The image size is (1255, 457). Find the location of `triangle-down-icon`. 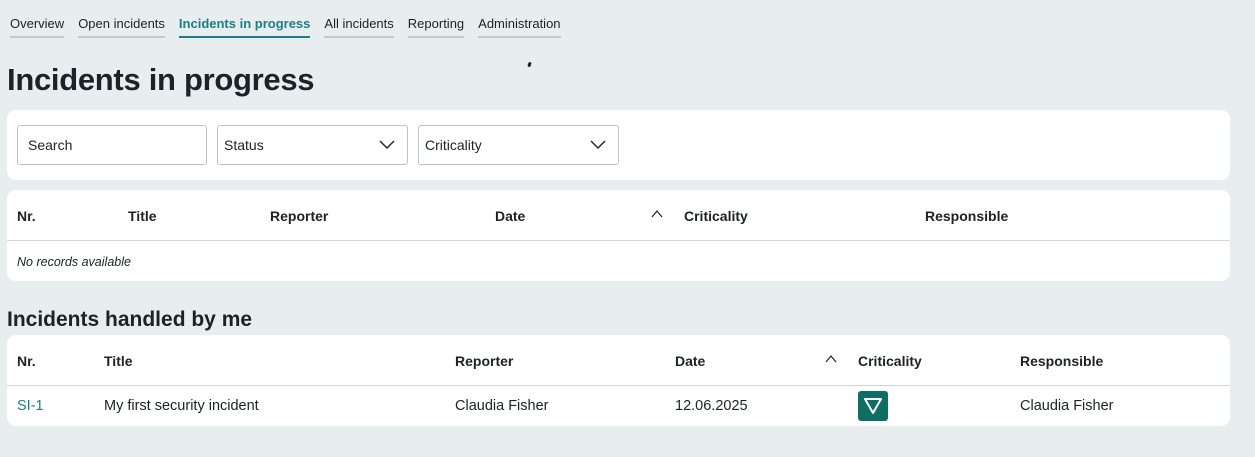

triangle-down-icon is located at coordinates (873, 406).